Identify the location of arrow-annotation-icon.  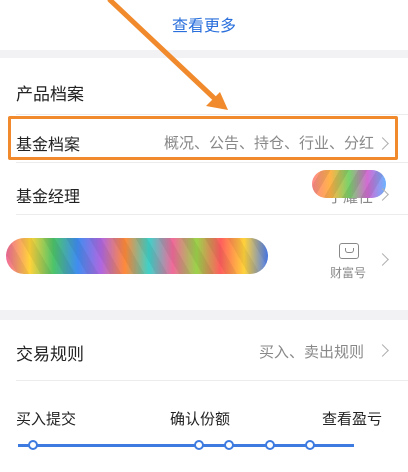
(167, 55).